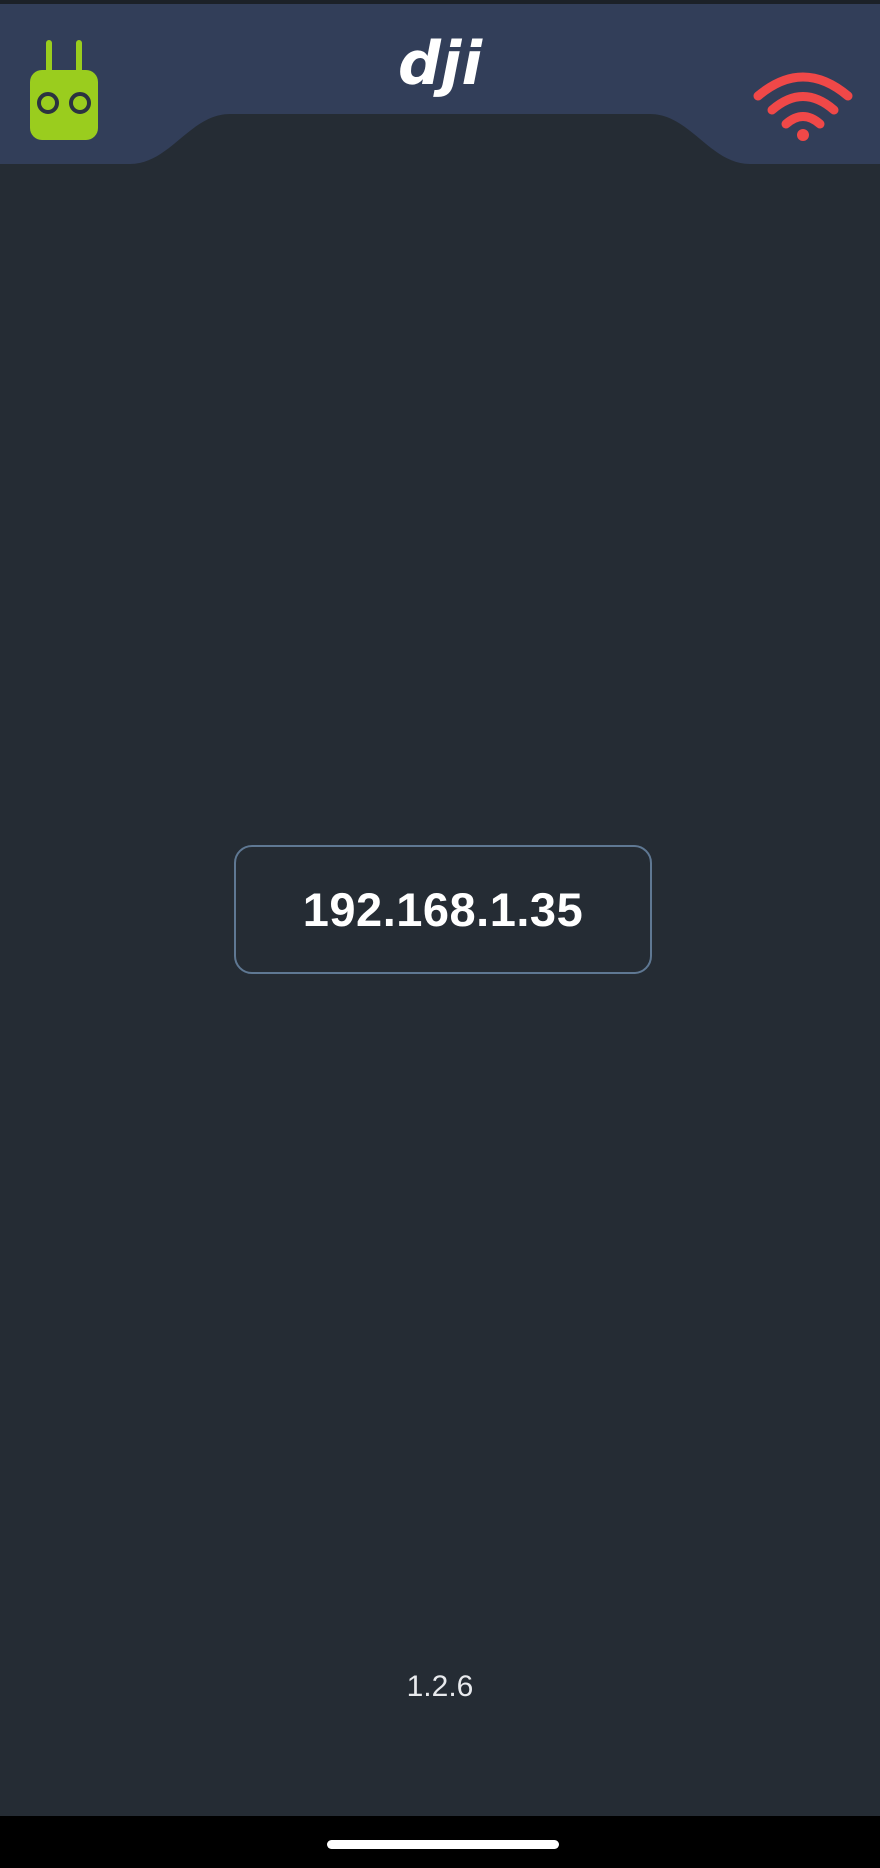 The image size is (880, 1868). I want to click on svg-text: dji, so click(441, 65).